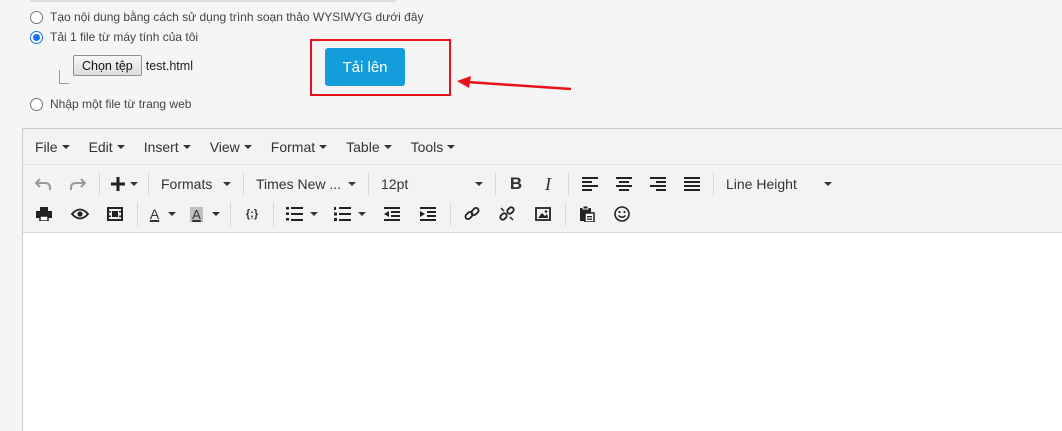 The height and width of the screenshot is (431, 1062). What do you see at coordinates (472, 214) in the screenshot?
I see `insert-link-button` at bounding box center [472, 214].